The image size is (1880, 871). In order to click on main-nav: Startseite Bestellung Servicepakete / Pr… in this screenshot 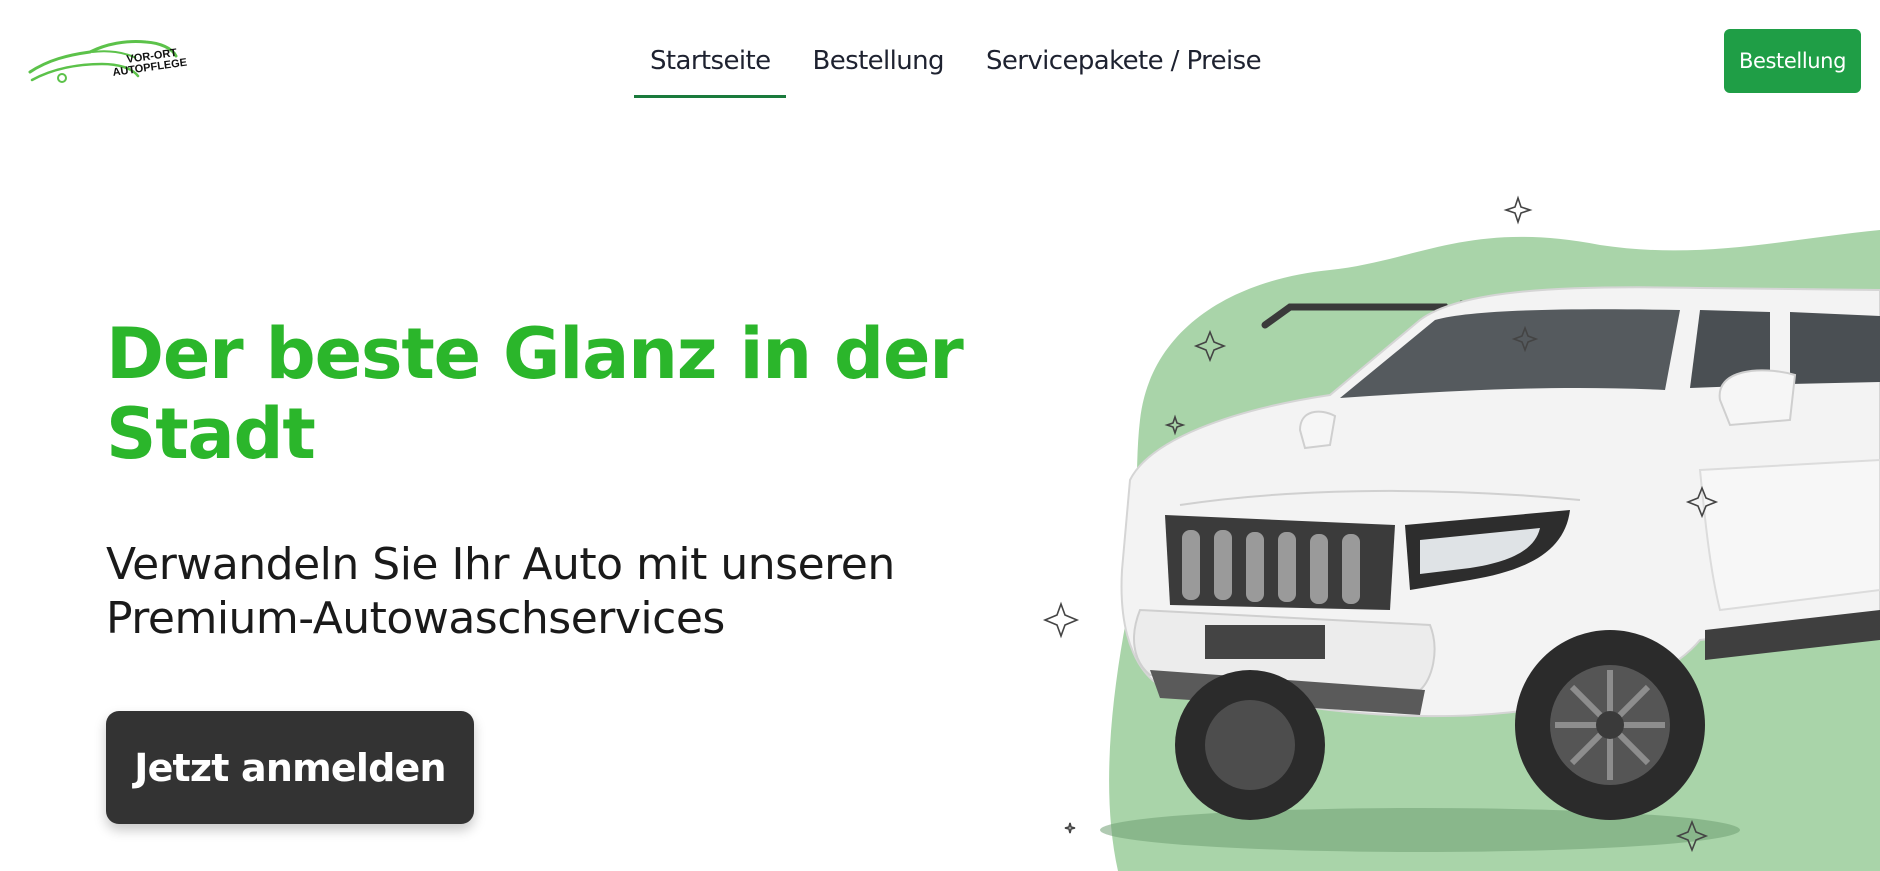, I will do `click(955, 69)`.